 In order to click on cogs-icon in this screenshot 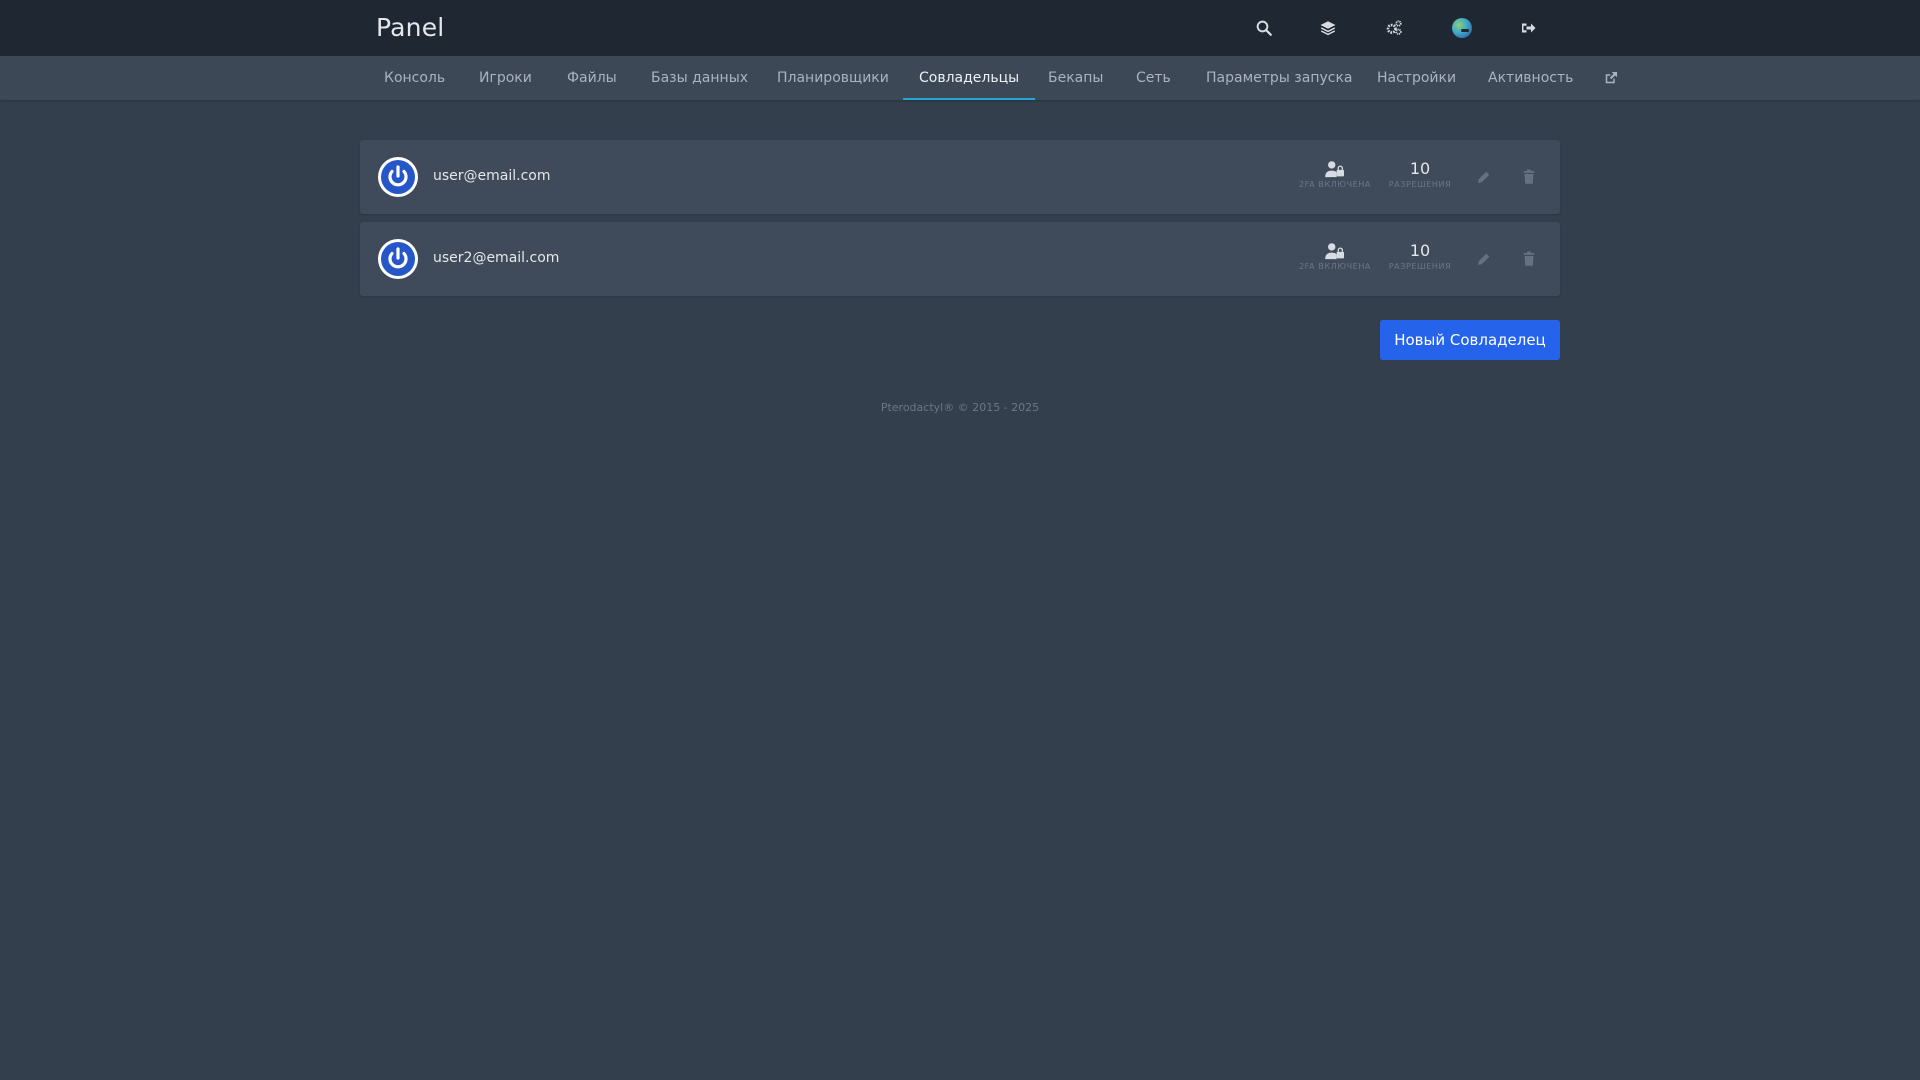, I will do `click(1394, 28)`.